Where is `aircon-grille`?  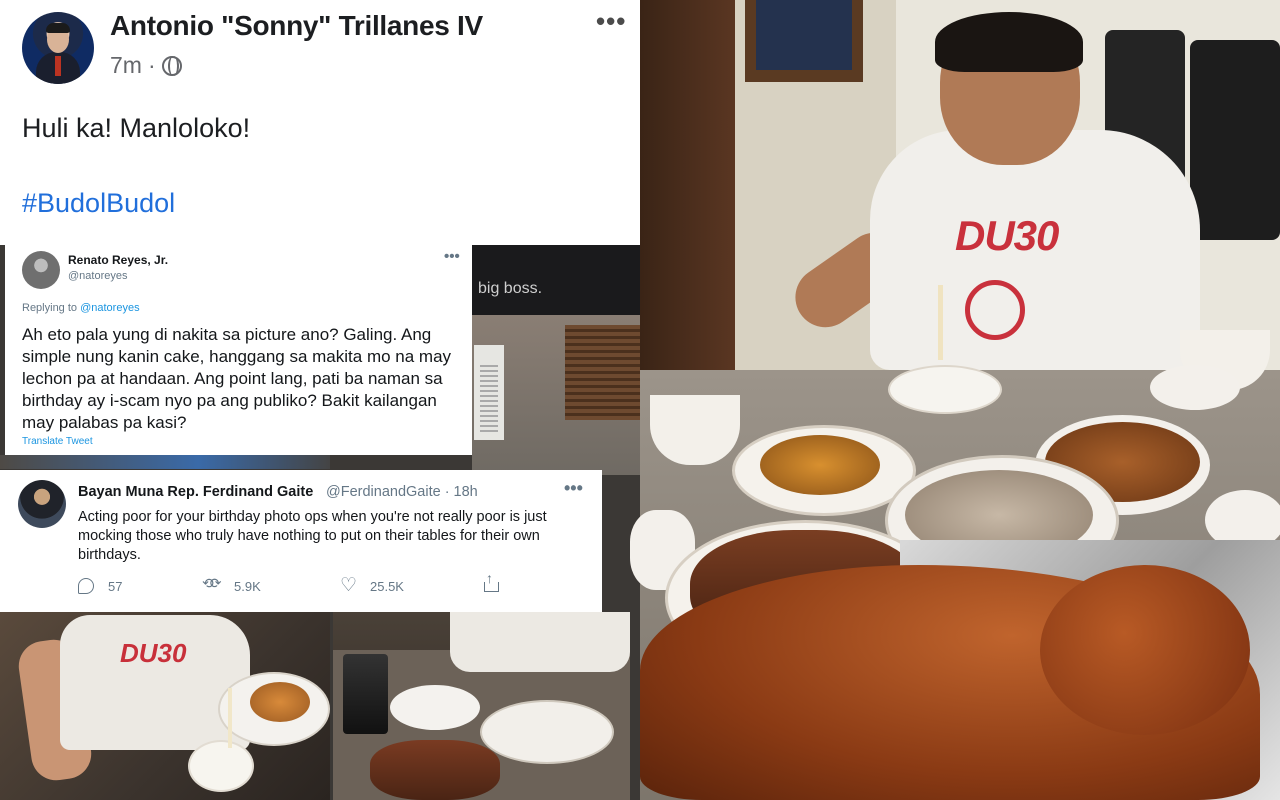
aircon-grille is located at coordinates (489, 397).